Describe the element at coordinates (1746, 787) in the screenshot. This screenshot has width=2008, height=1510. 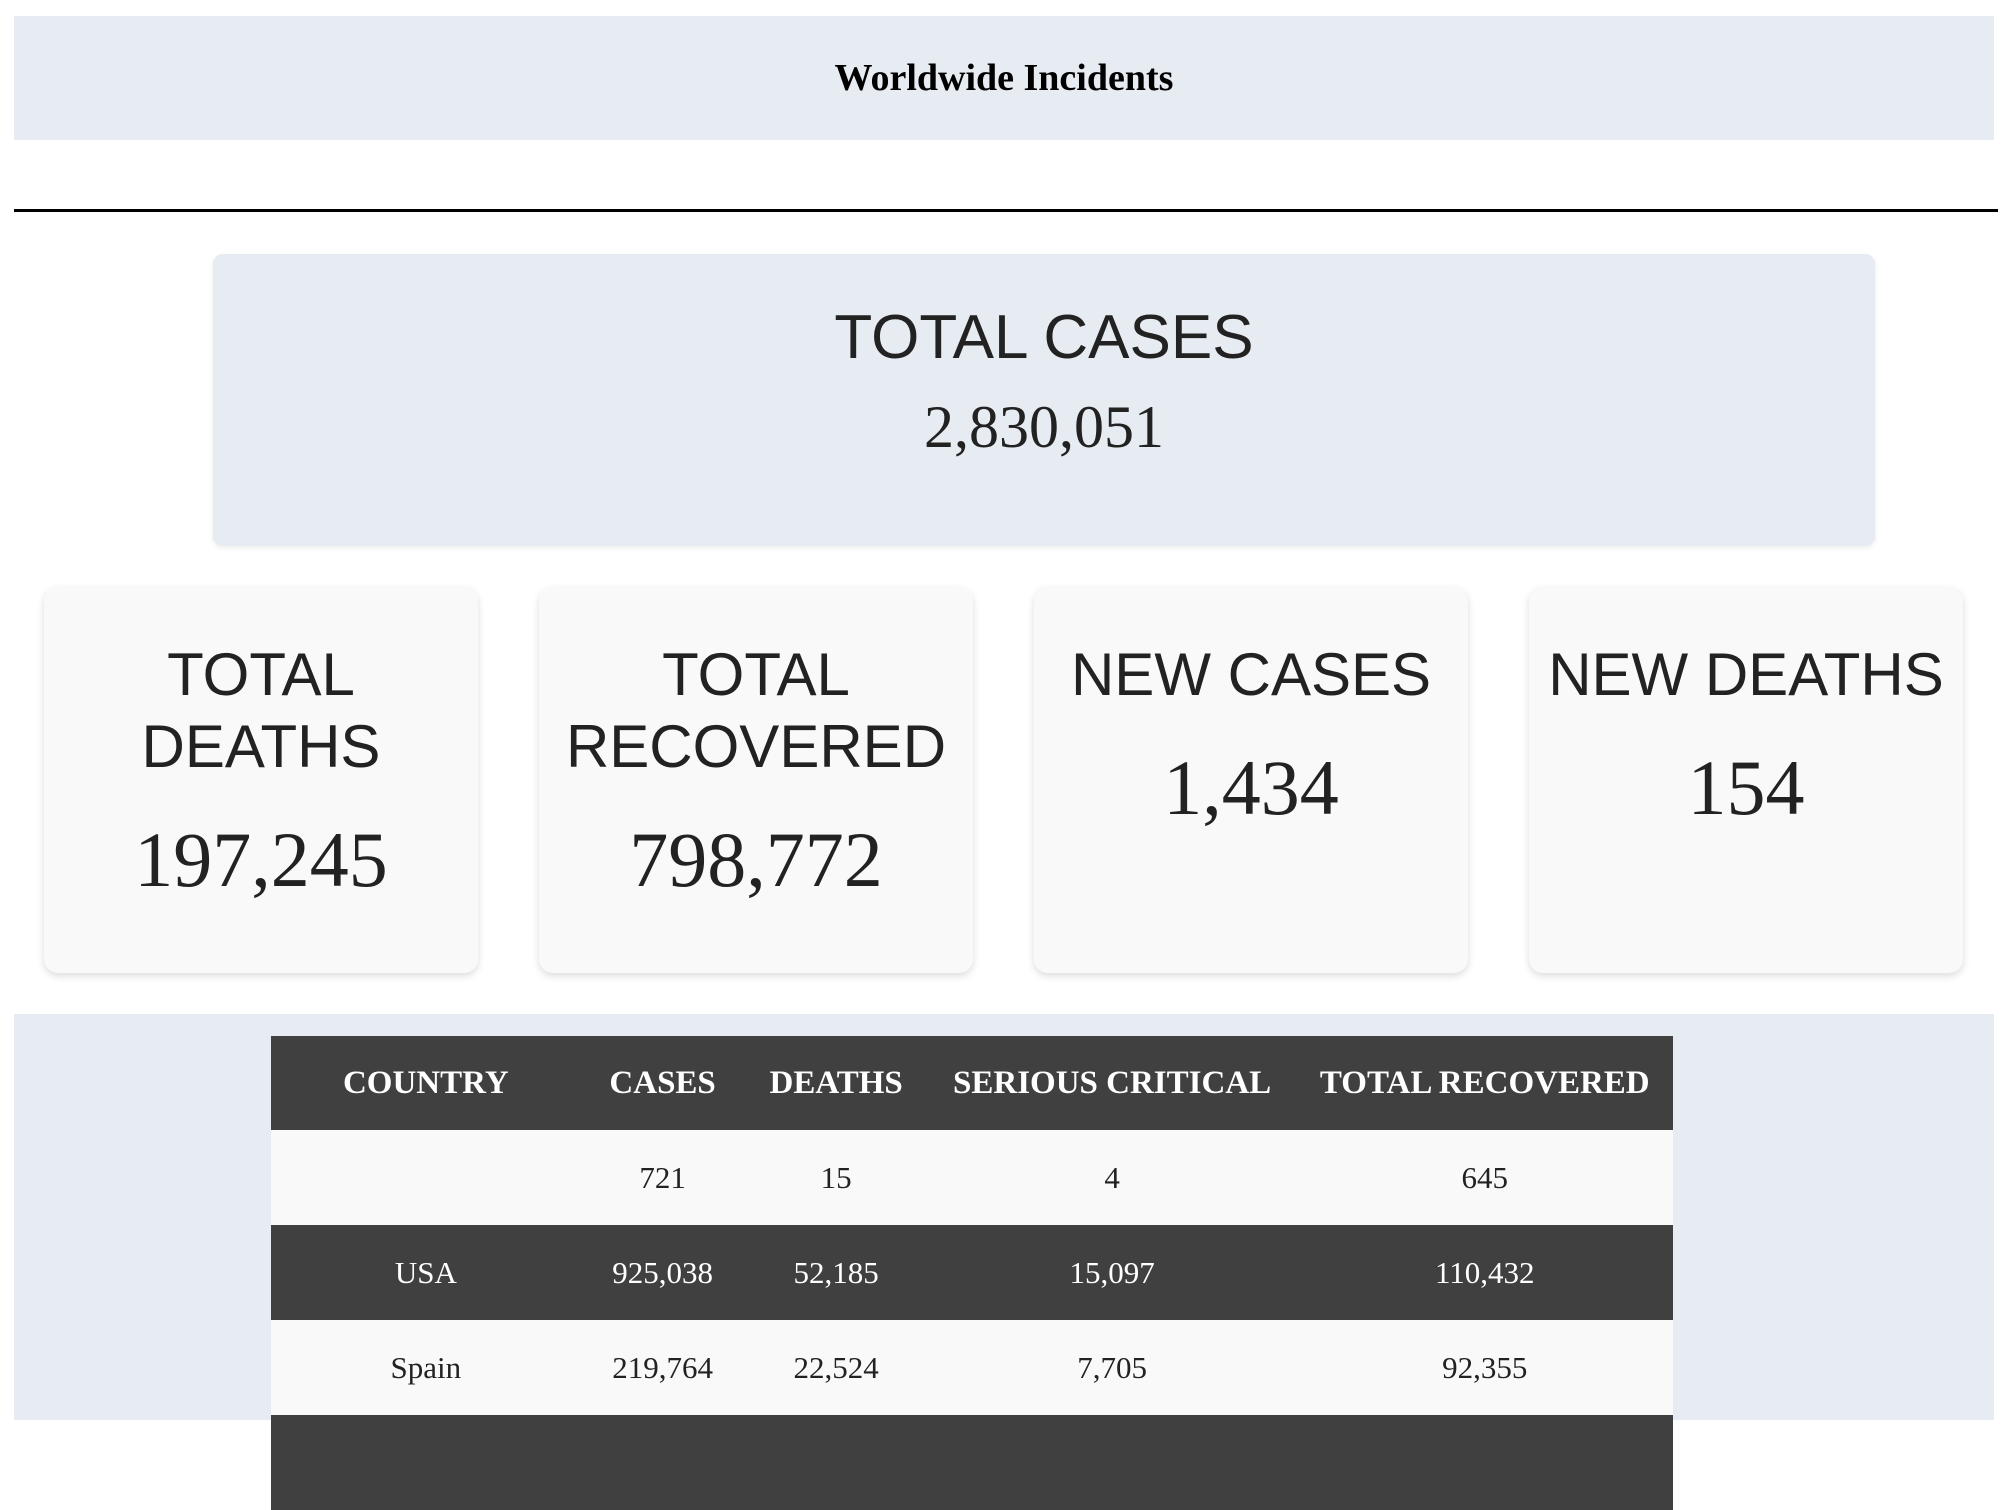
I see `new-deaths-value: 154` at that location.